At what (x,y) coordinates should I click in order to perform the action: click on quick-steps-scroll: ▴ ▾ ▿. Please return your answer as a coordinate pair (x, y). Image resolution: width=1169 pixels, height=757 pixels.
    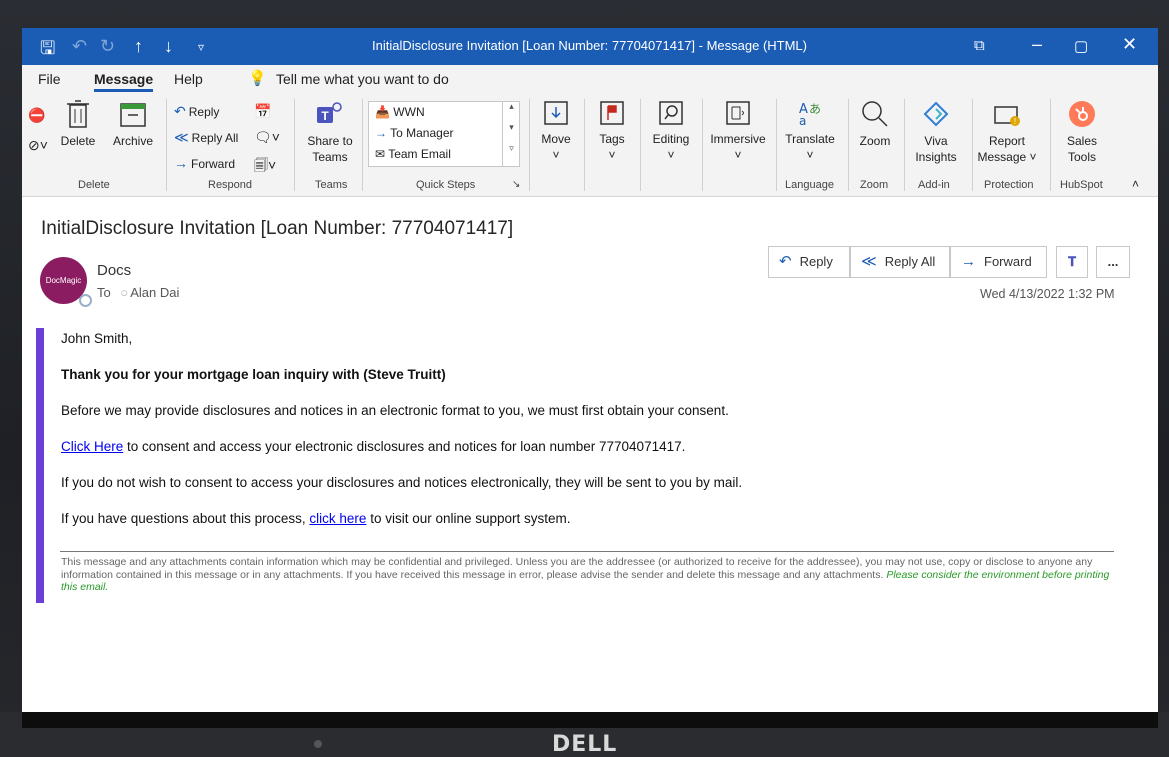
    Looking at the image, I should click on (511, 134).